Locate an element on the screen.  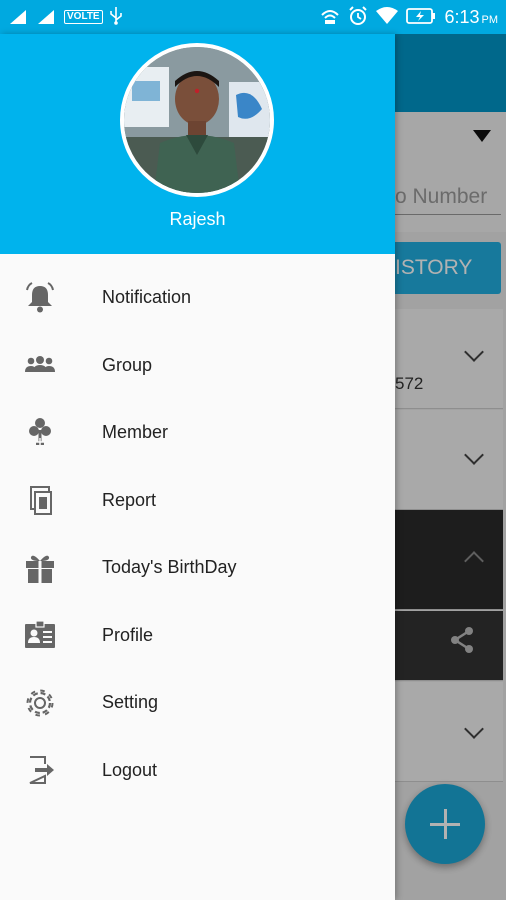
menu-item-logout: Logout is located at coordinates (197, 771).